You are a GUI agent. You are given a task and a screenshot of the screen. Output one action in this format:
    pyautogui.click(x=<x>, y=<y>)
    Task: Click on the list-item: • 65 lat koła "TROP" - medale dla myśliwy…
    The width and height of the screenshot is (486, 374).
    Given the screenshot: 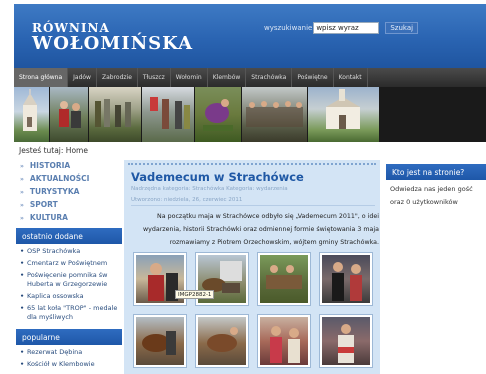 What is the action you would take?
    pyautogui.click(x=71, y=313)
    